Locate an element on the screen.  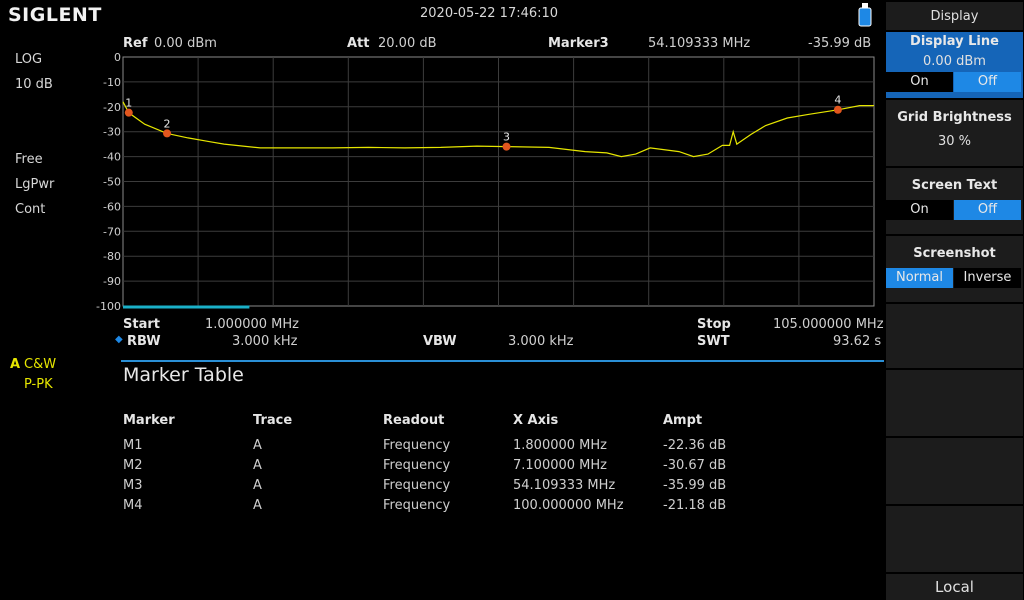
display-line-label: Display Line is located at coordinates (954, 41).